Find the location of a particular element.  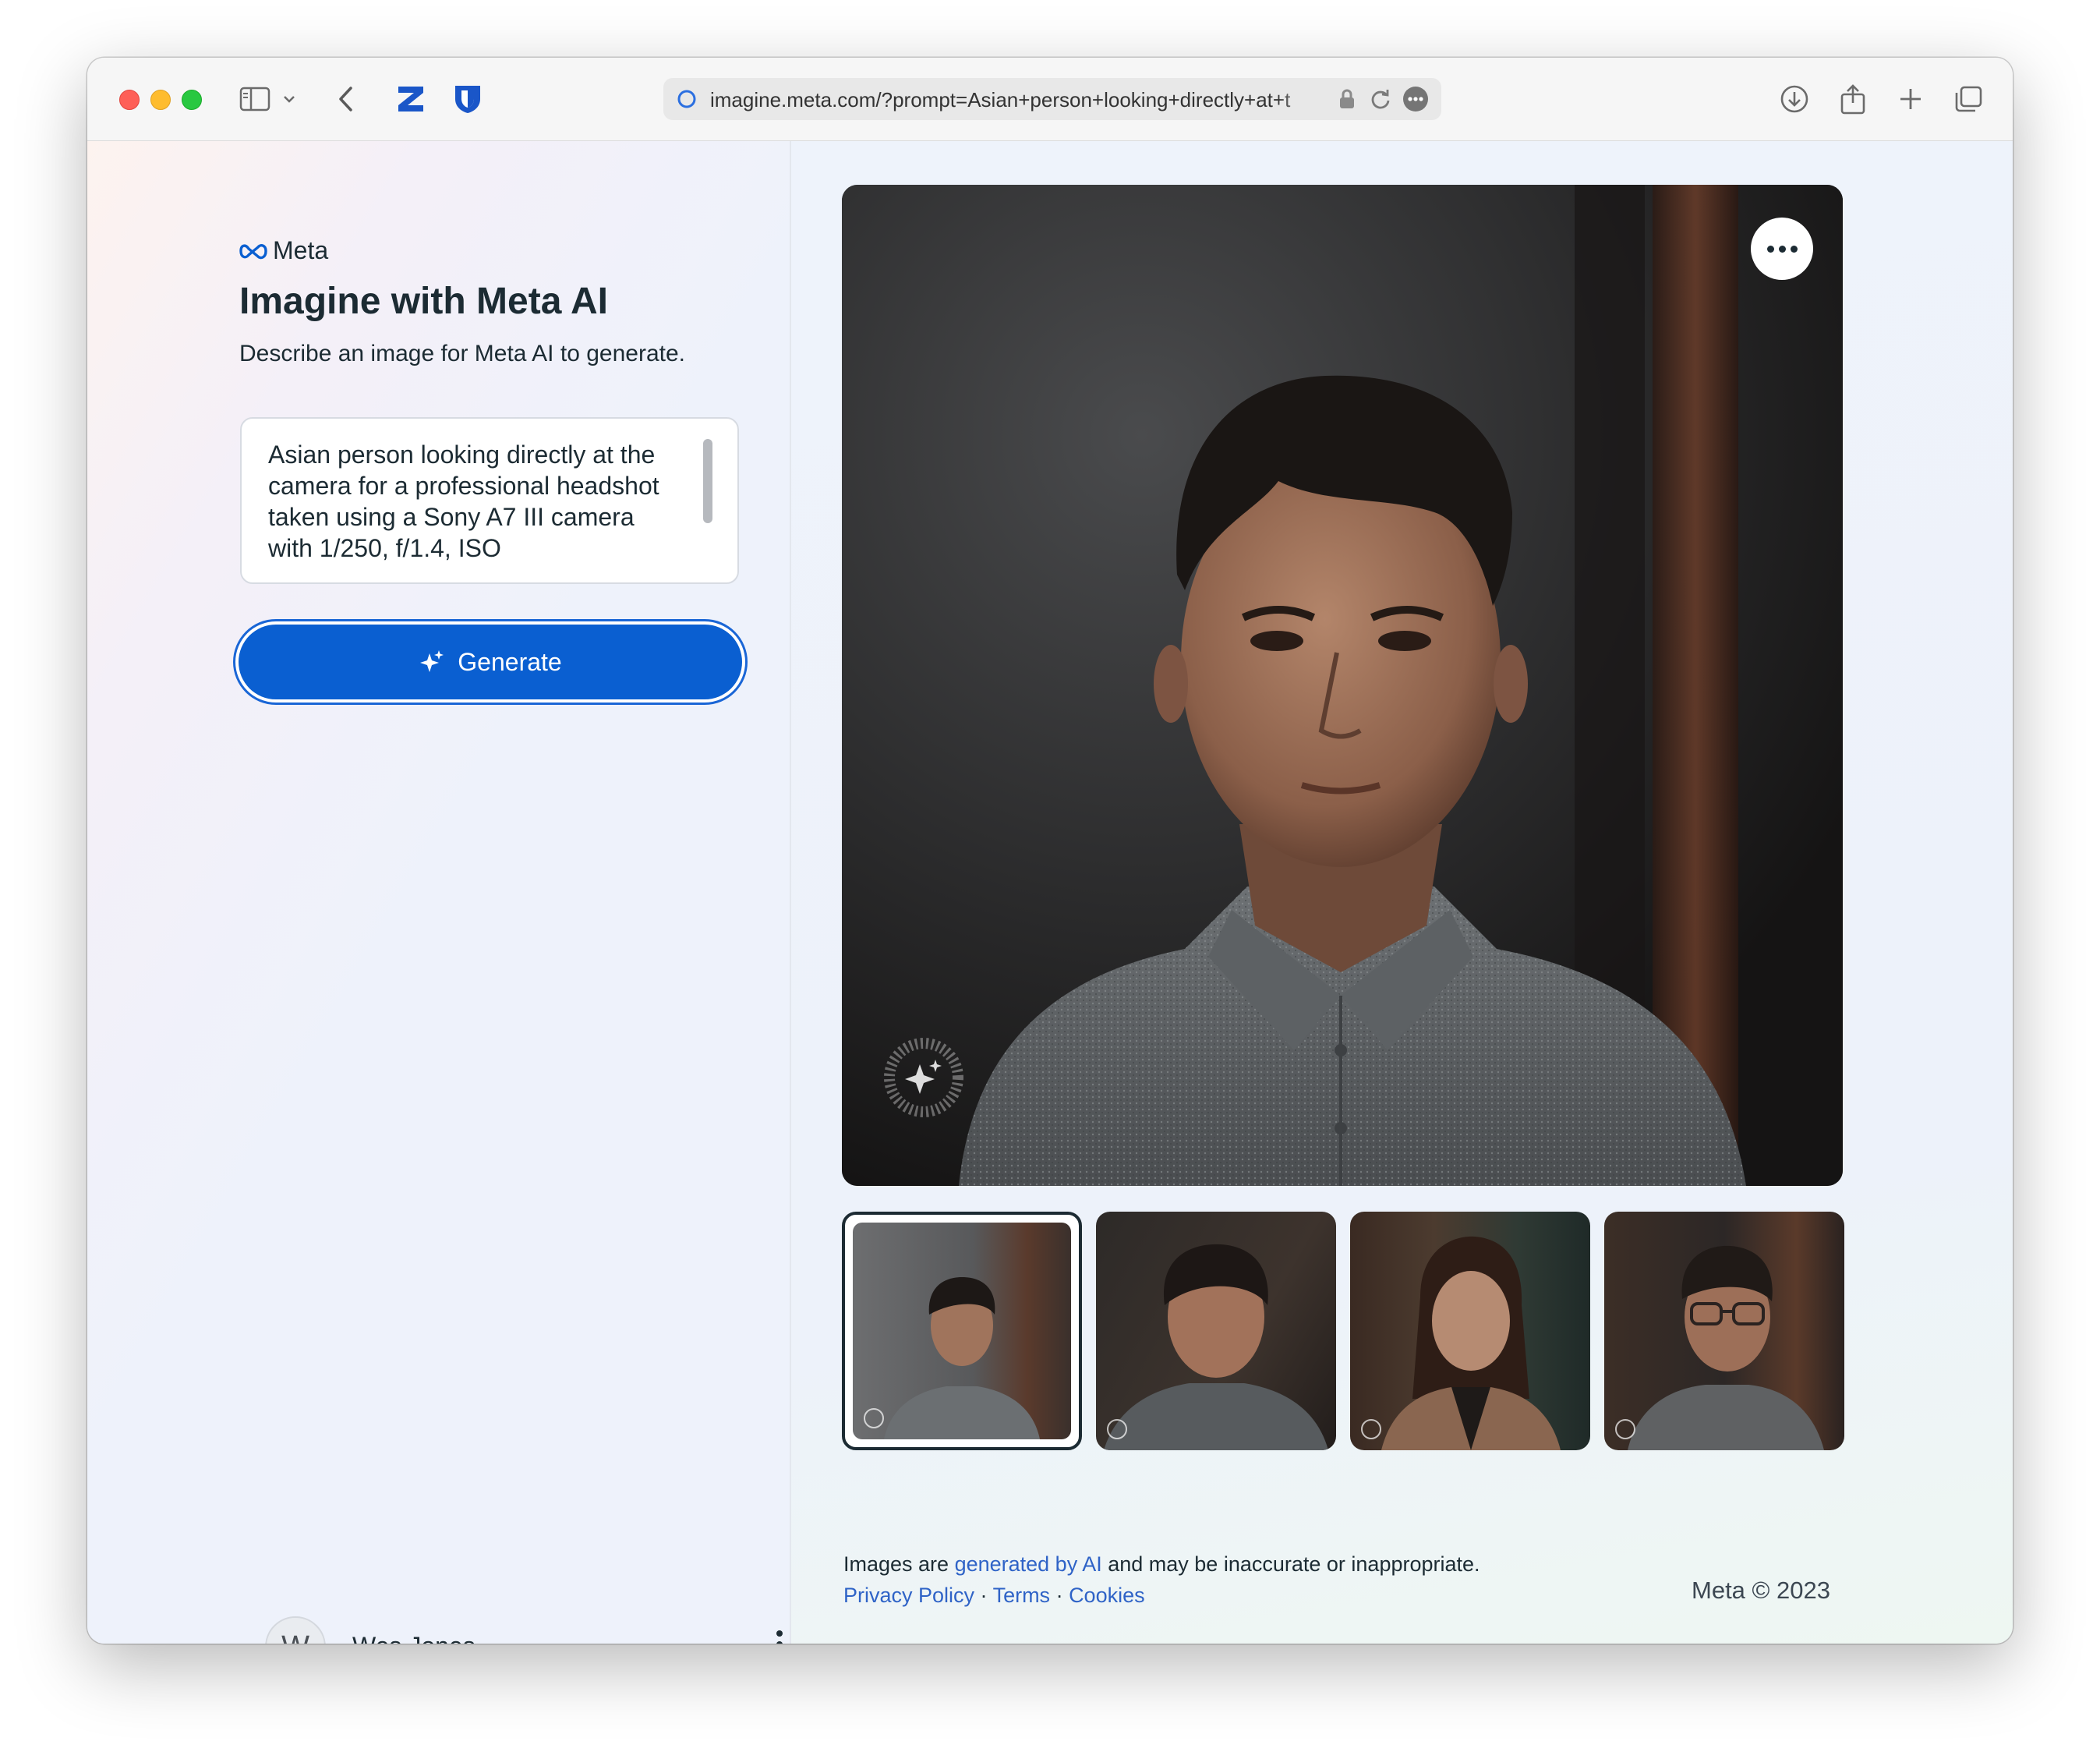

reload-icon is located at coordinates (1380, 101).